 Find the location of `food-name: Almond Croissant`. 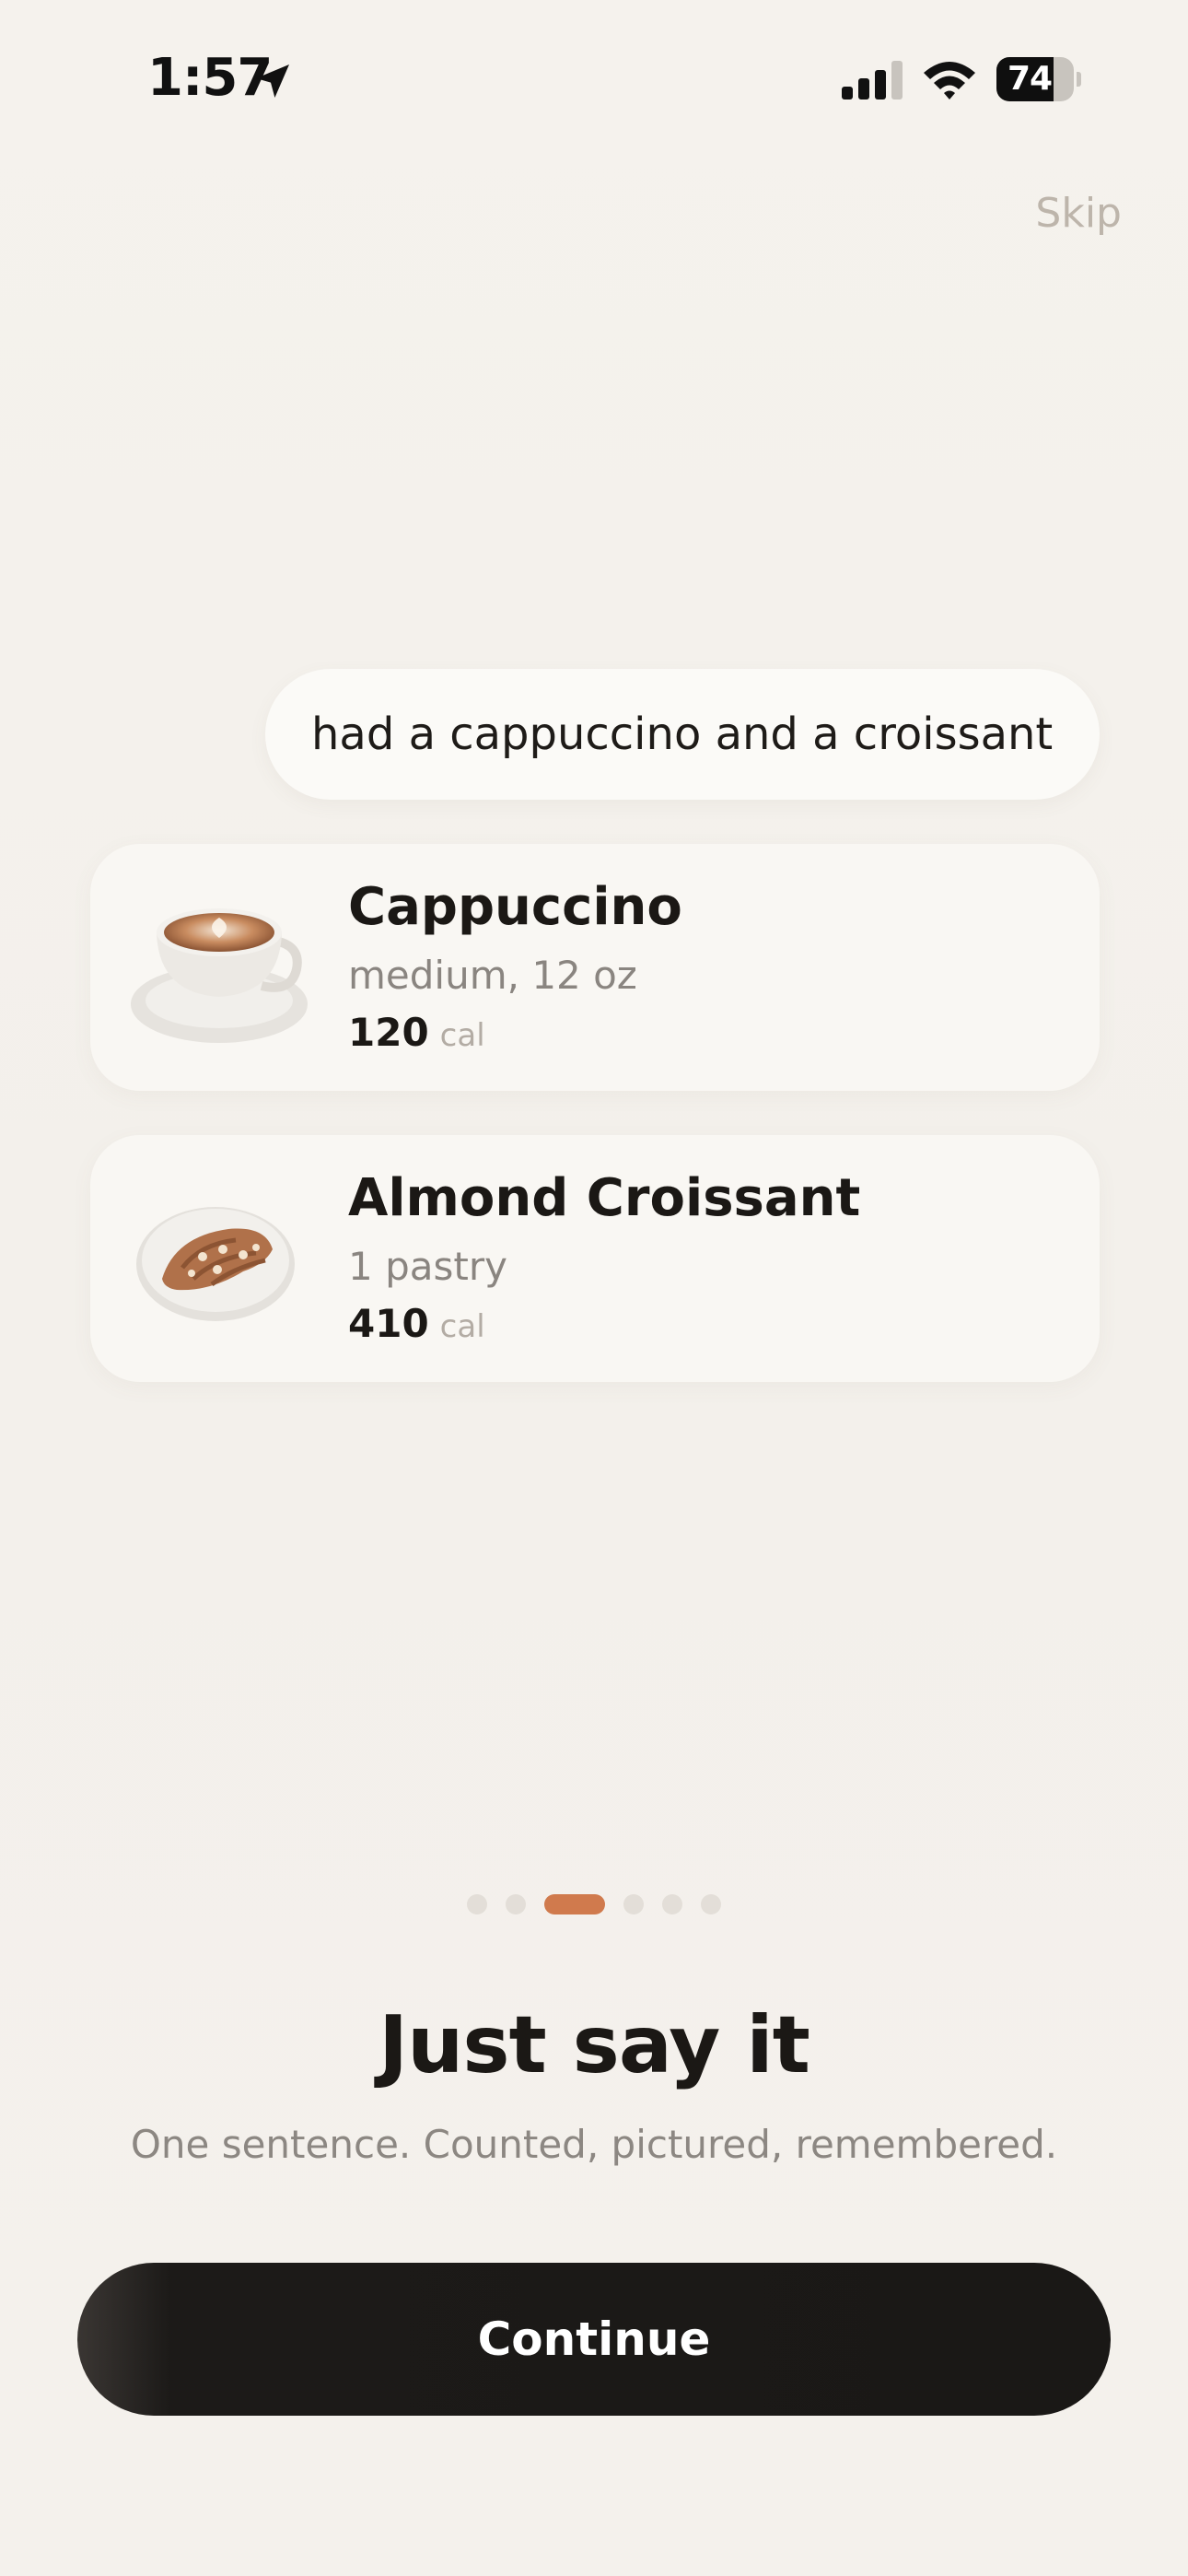

food-name: Almond Croissant is located at coordinates (604, 1198).